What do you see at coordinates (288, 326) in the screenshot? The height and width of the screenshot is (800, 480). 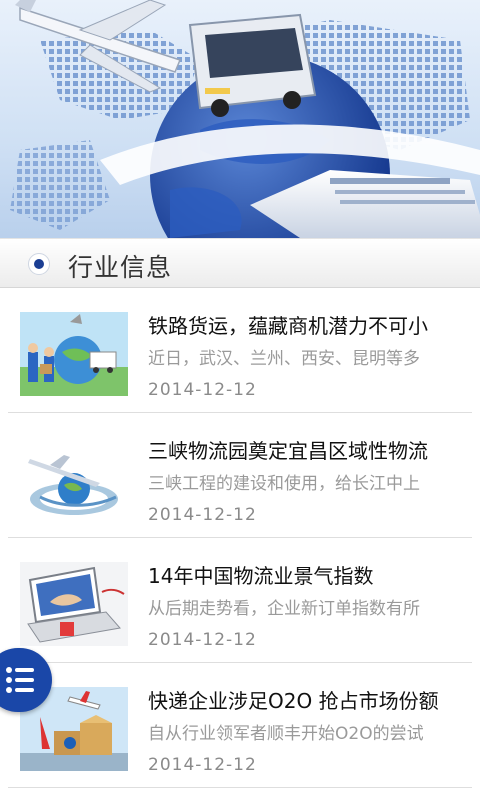 I see `news-title: 铁路货运，蕴藏商机潜力不可小` at bounding box center [288, 326].